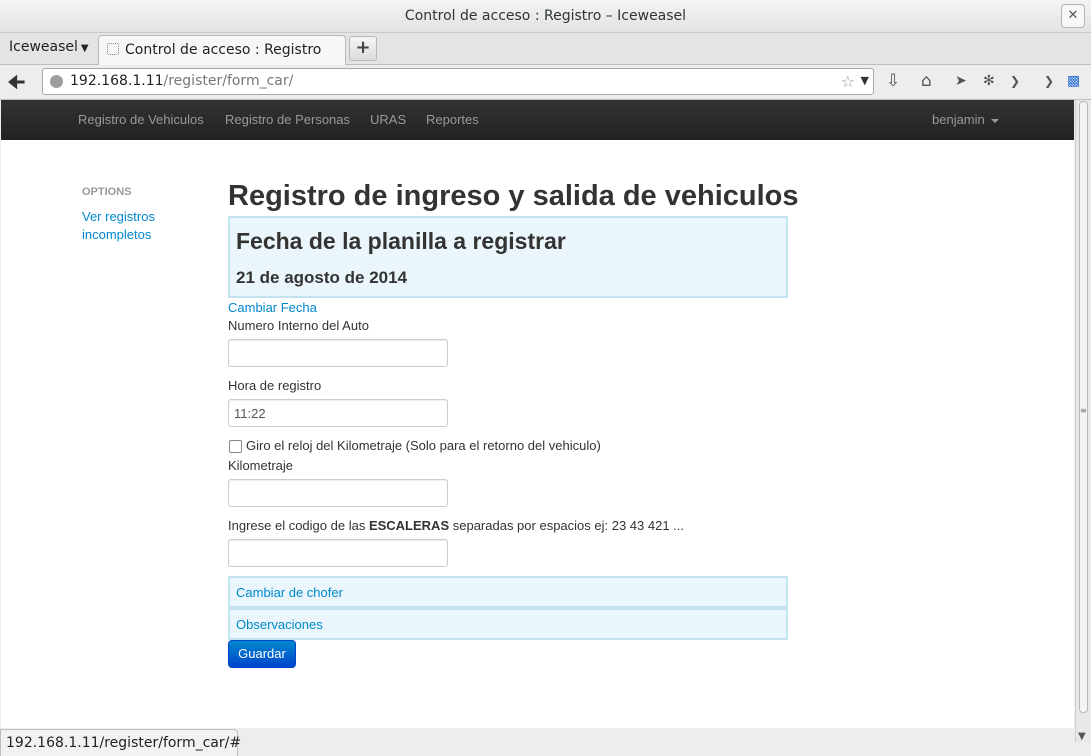 This screenshot has width=1091, height=756. What do you see at coordinates (228, 81) in the screenshot?
I see `url-path: /register/form_car/` at bounding box center [228, 81].